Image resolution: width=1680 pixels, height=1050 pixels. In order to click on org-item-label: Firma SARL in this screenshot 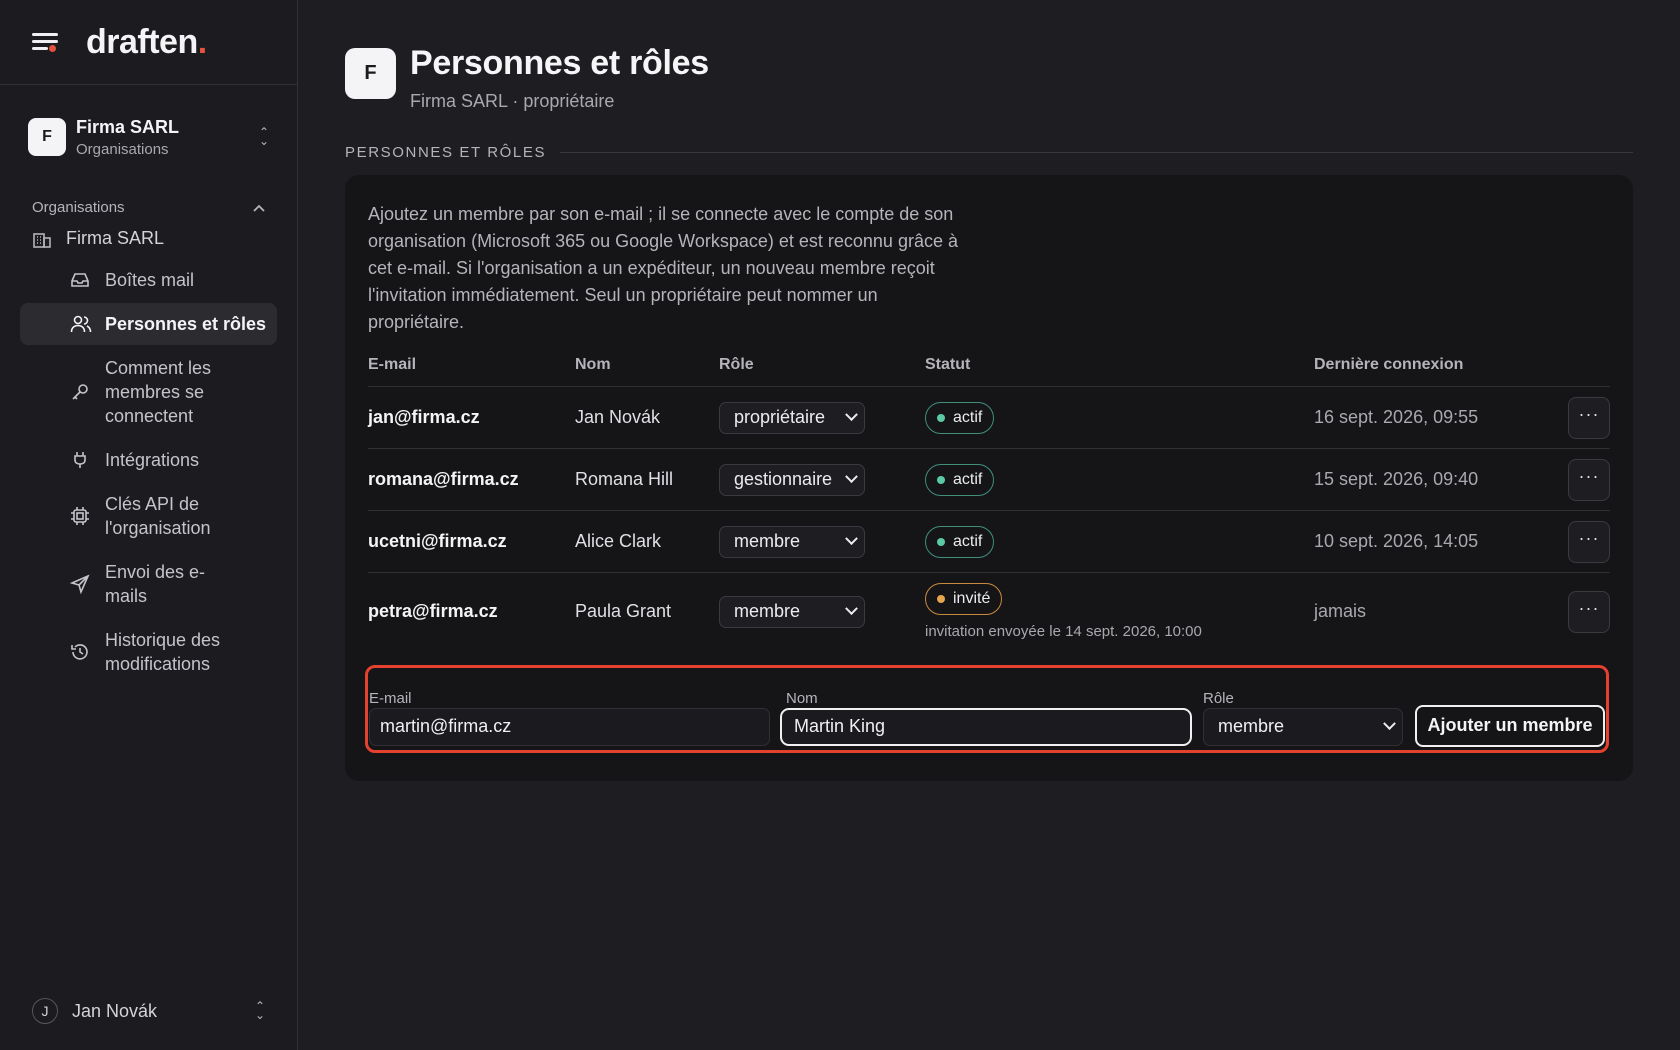, I will do `click(115, 238)`.